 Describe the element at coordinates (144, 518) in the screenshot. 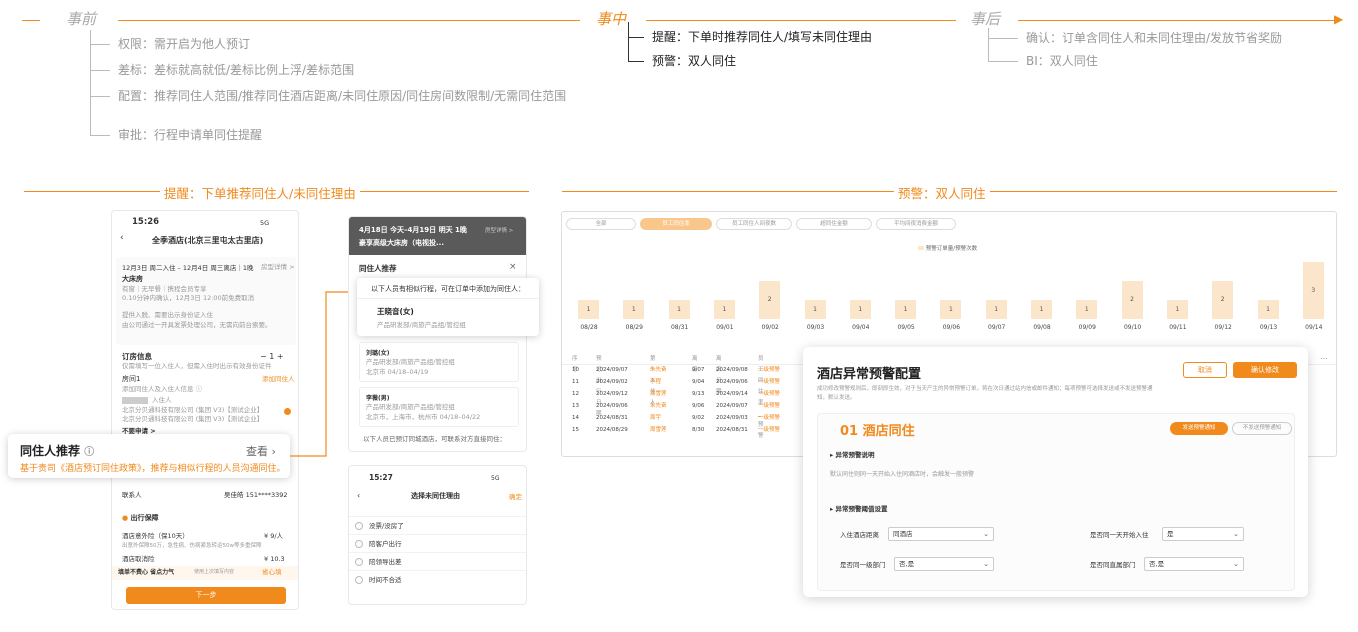

I see `guarantee-label: 出行保障` at that location.